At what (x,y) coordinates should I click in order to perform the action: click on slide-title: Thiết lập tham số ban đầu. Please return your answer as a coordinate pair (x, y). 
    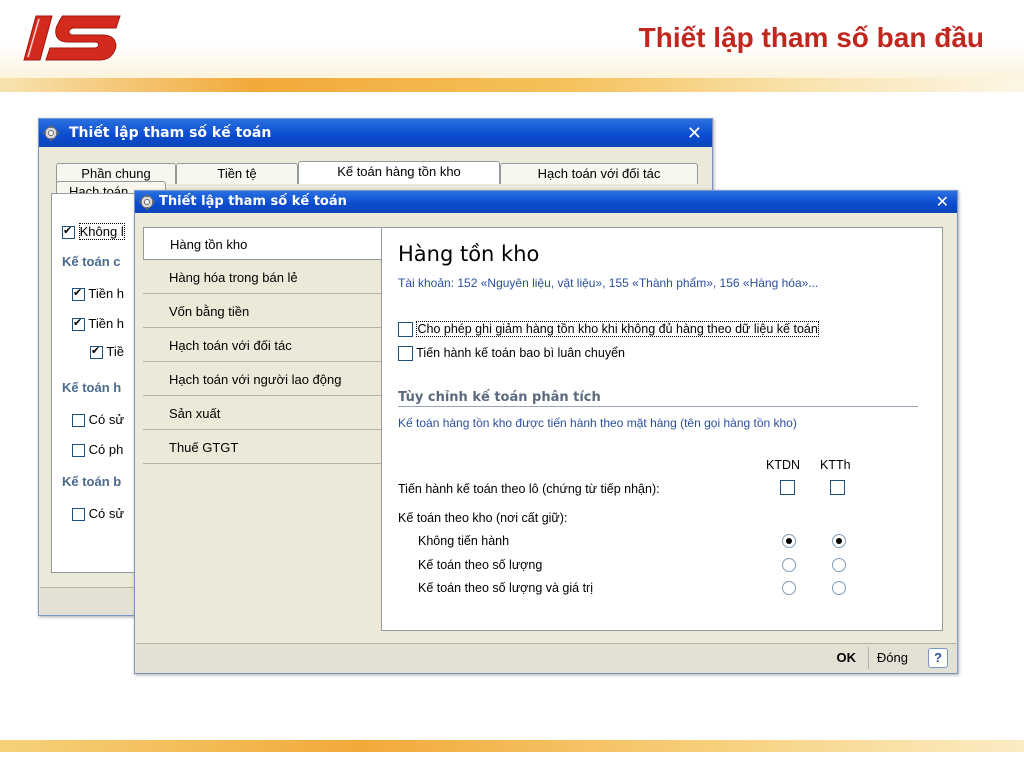
    Looking at the image, I should click on (811, 37).